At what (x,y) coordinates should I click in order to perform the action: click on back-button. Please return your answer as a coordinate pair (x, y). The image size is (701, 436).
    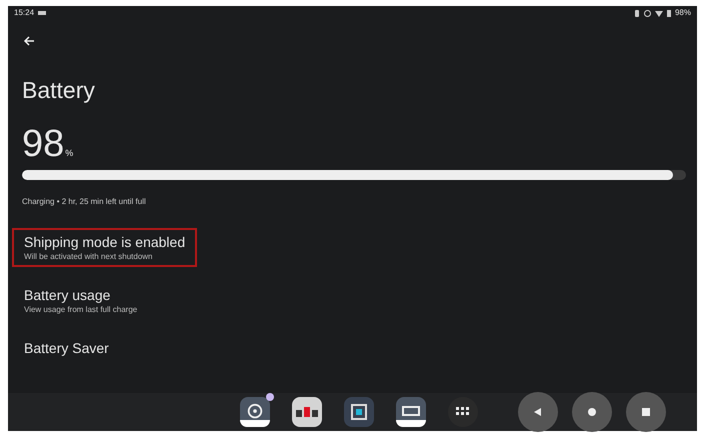
    Looking at the image, I should click on (538, 412).